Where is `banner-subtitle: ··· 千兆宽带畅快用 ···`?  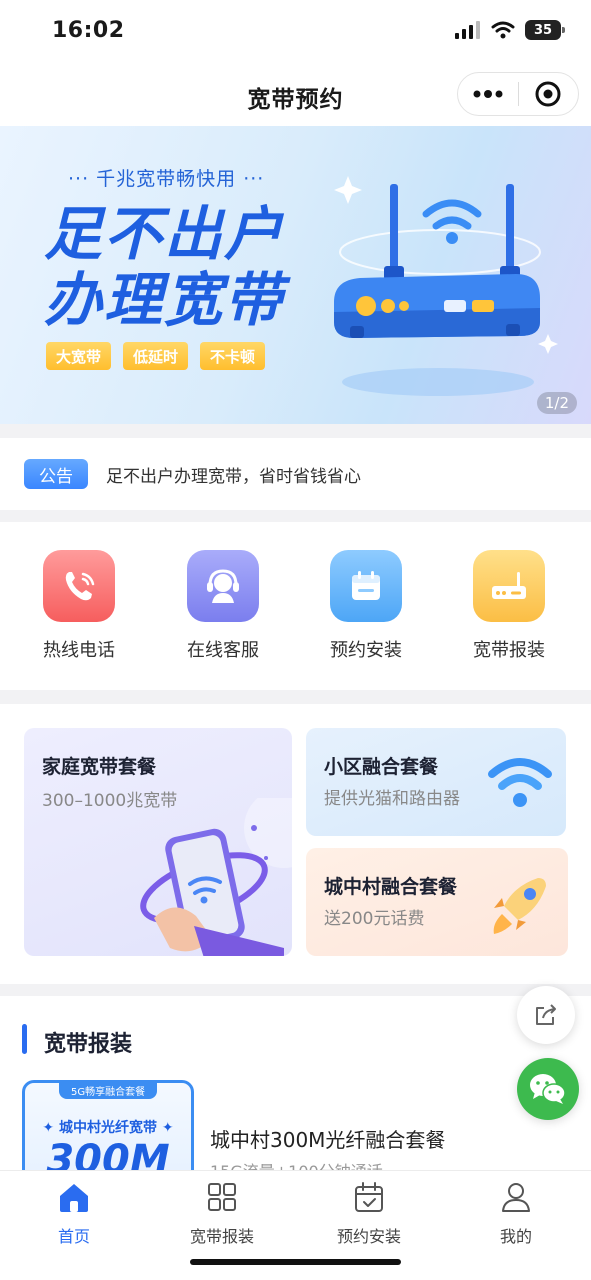 banner-subtitle: ··· 千兆宽带畅快用 ··· is located at coordinates (166, 179).